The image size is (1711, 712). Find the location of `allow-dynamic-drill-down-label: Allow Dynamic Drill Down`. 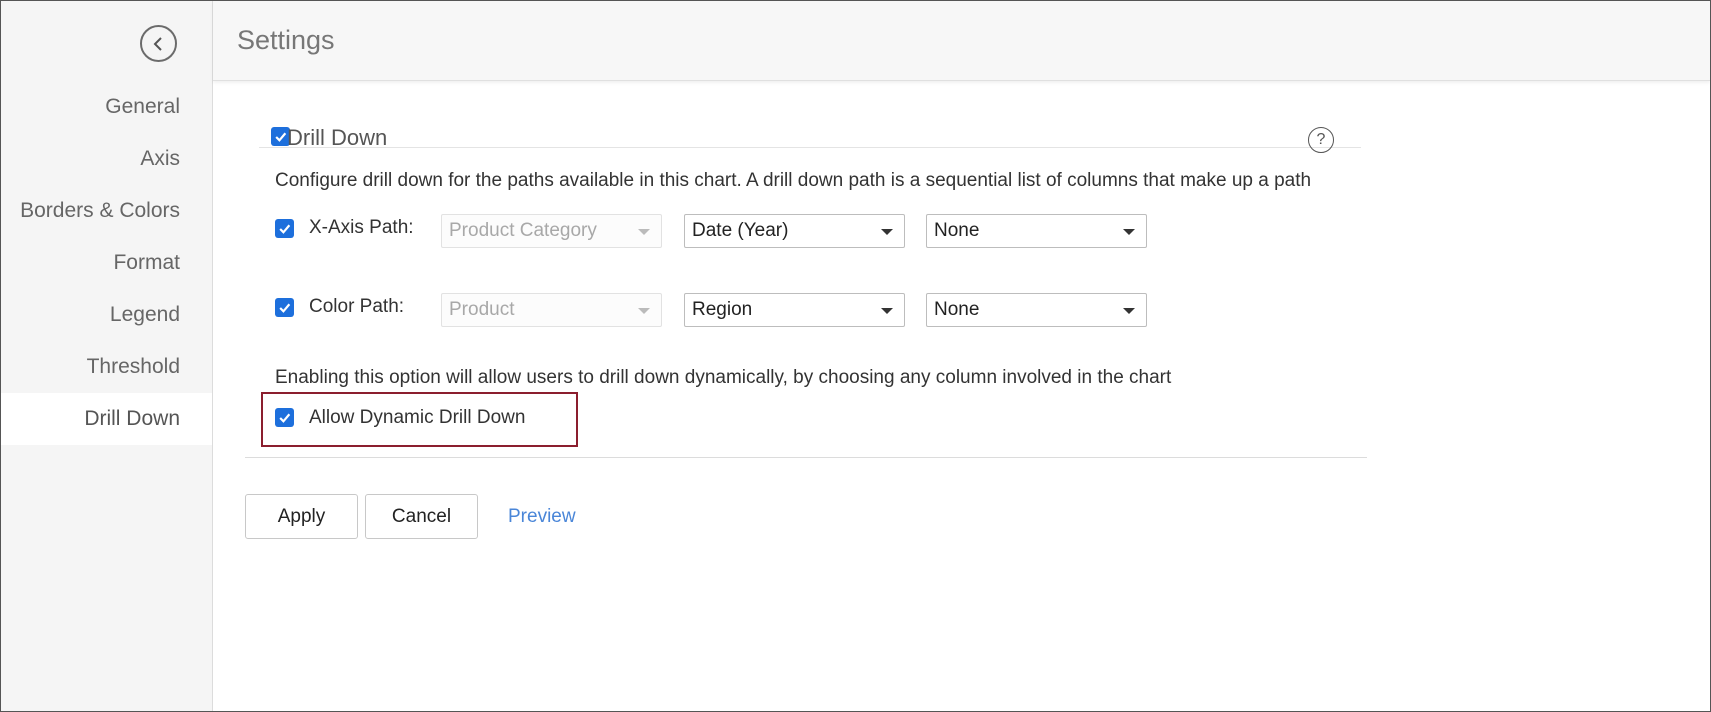

allow-dynamic-drill-down-label: Allow Dynamic Drill Down is located at coordinates (417, 418).